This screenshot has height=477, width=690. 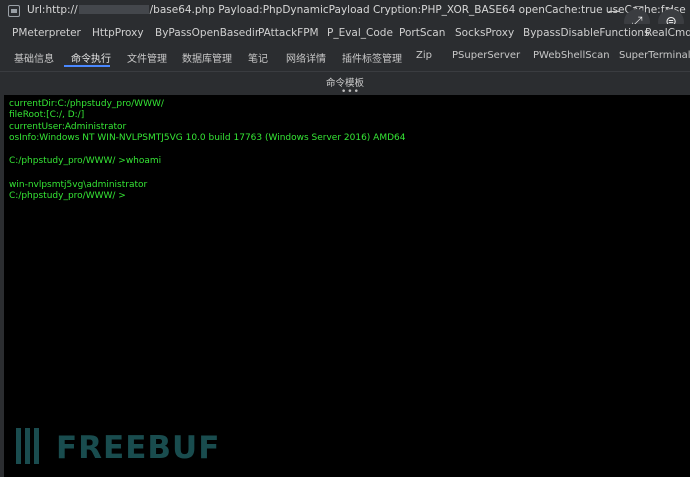 What do you see at coordinates (118, 33) in the screenshot?
I see `tab-httpproxy: HttpProxy` at bounding box center [118, 33].